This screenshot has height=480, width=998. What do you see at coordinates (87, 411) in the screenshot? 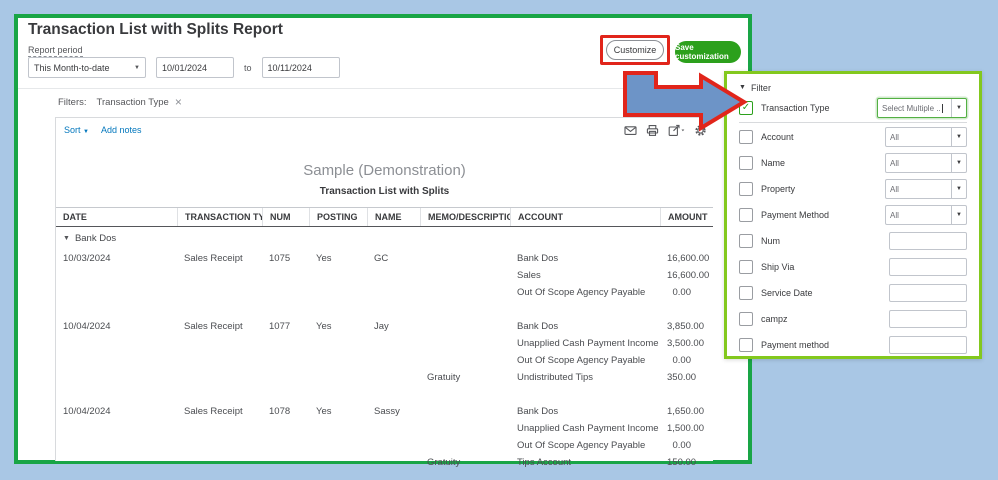
I see `cell-date: 10/04/2024` at bounding box center [87, 411].